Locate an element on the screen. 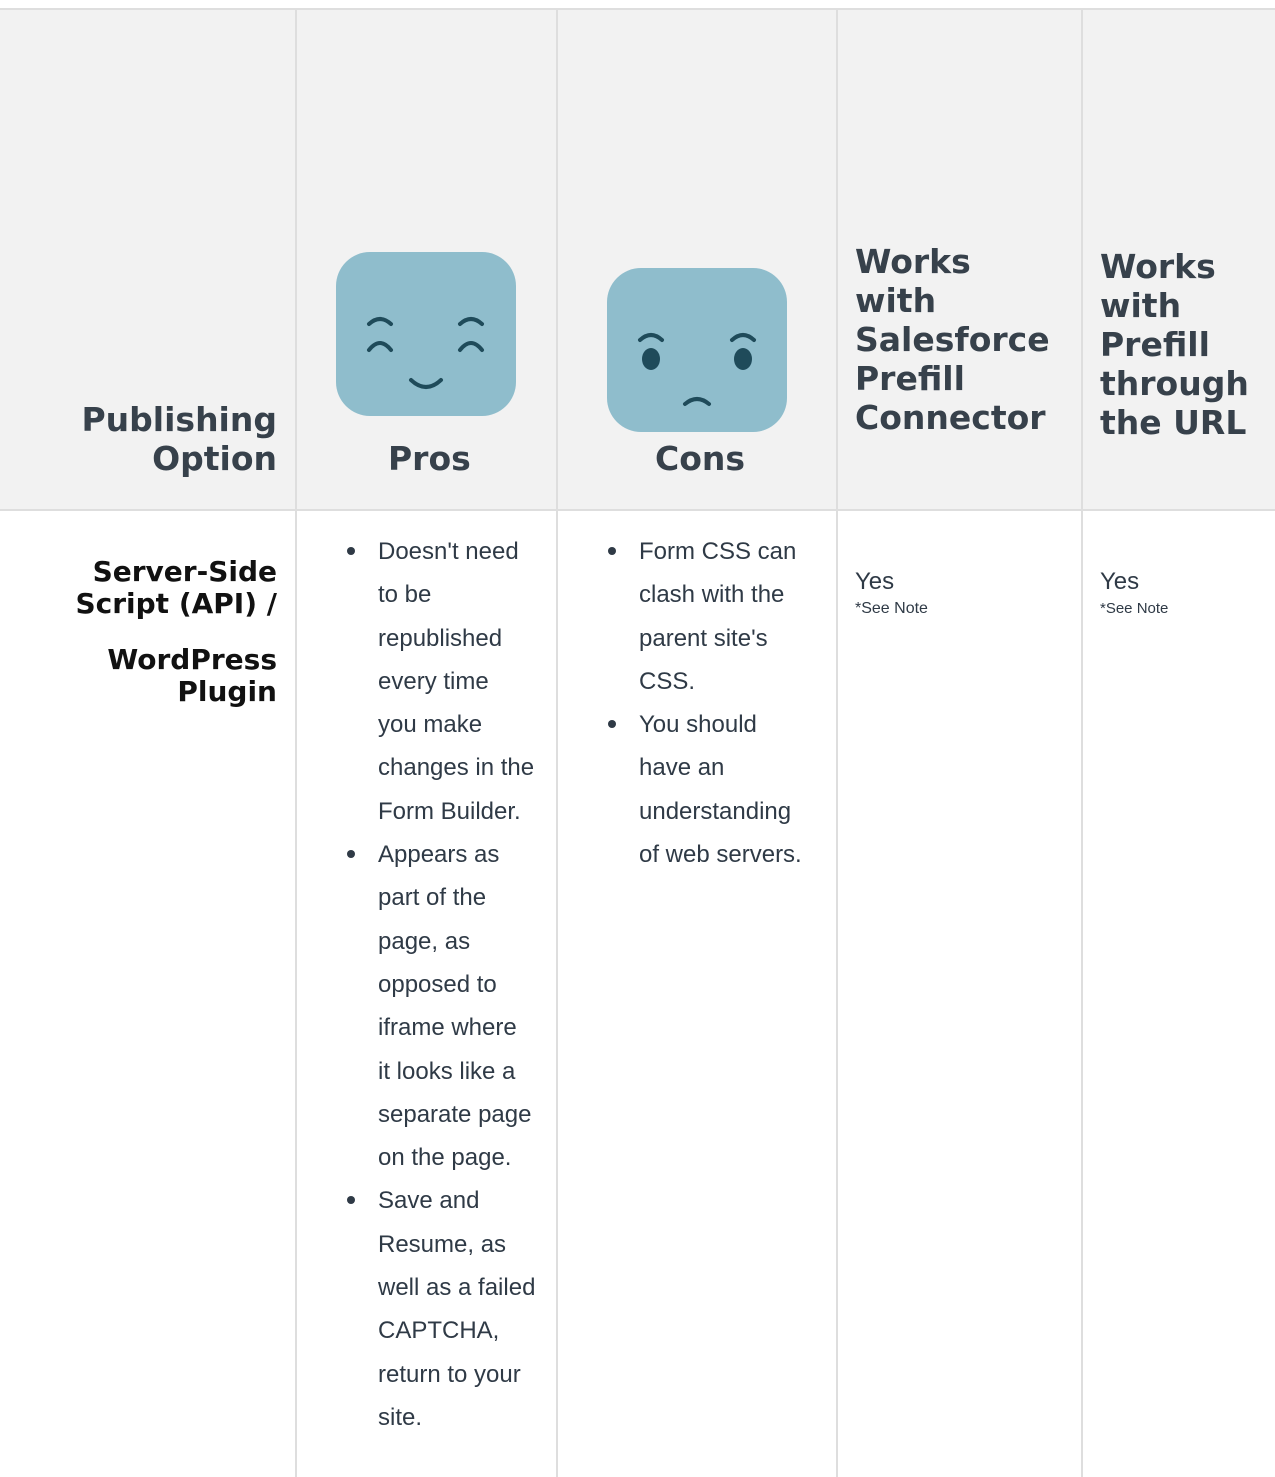  list-item-line: site. is located at coordinates (400, 1417).